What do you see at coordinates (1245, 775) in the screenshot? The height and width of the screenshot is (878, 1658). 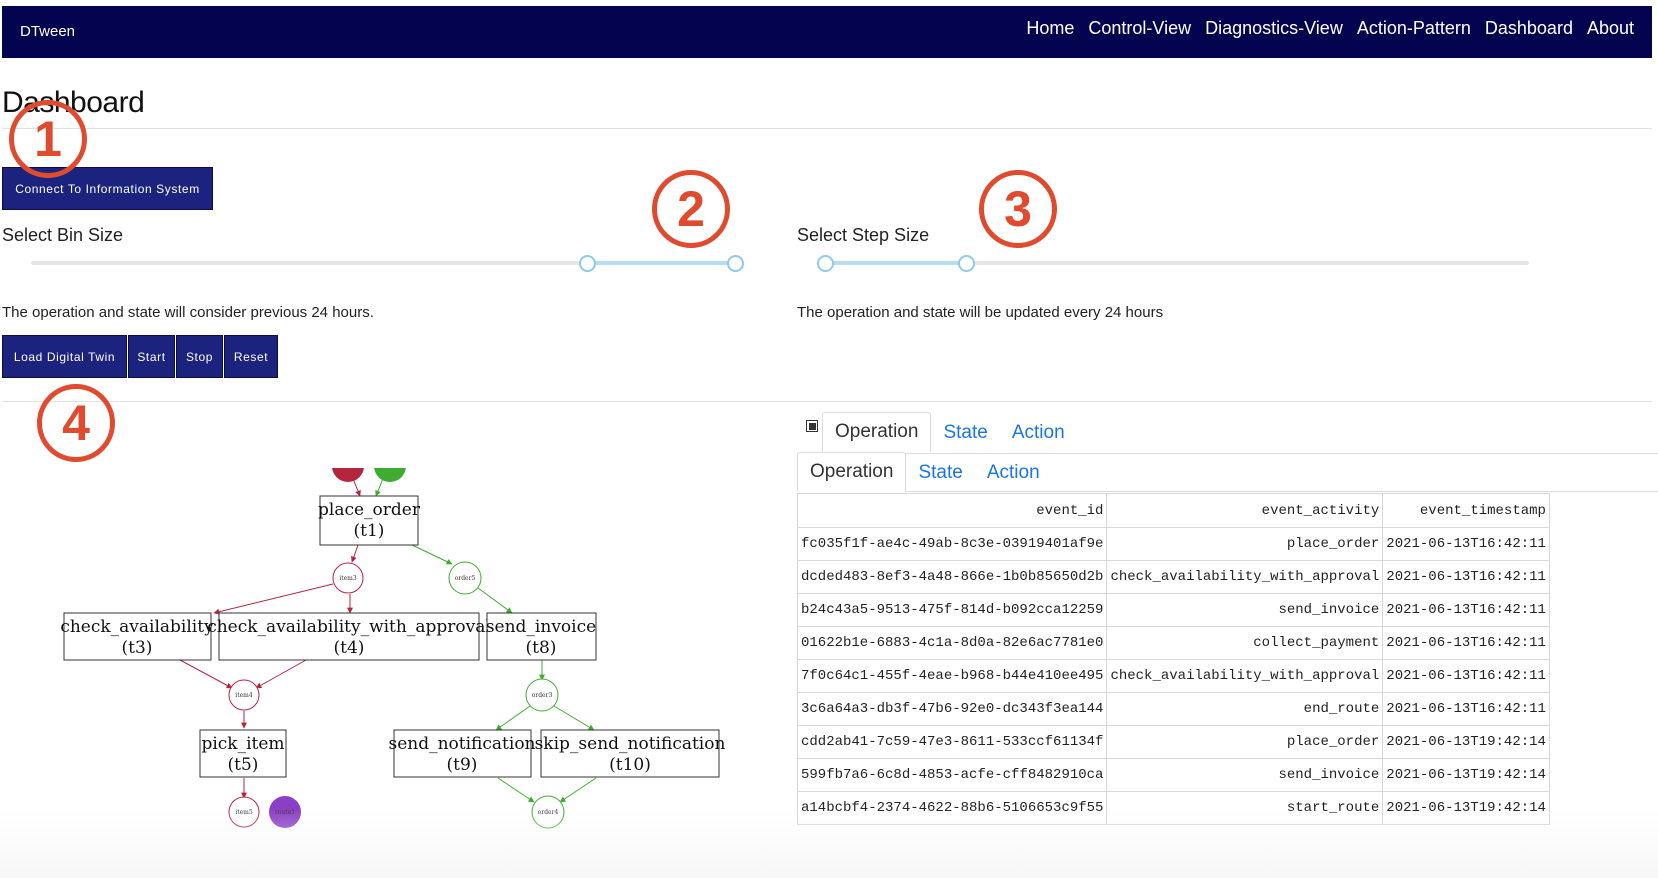 I see `table-cell: send_invoice` at bounding box center [1245, 775].